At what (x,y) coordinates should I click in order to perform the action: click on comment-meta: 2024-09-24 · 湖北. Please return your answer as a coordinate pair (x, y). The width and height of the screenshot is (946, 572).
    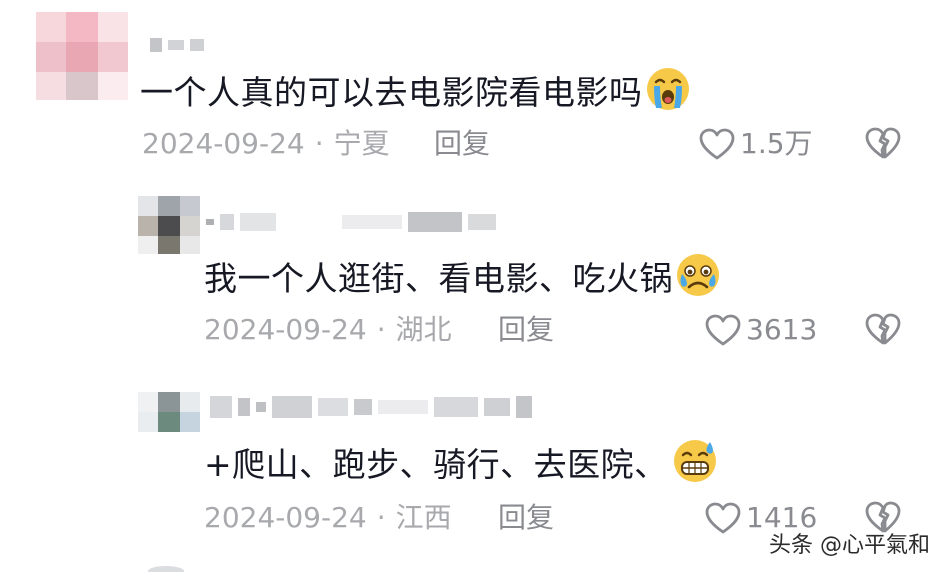
    Looking at the image, I should click on (328, 329).